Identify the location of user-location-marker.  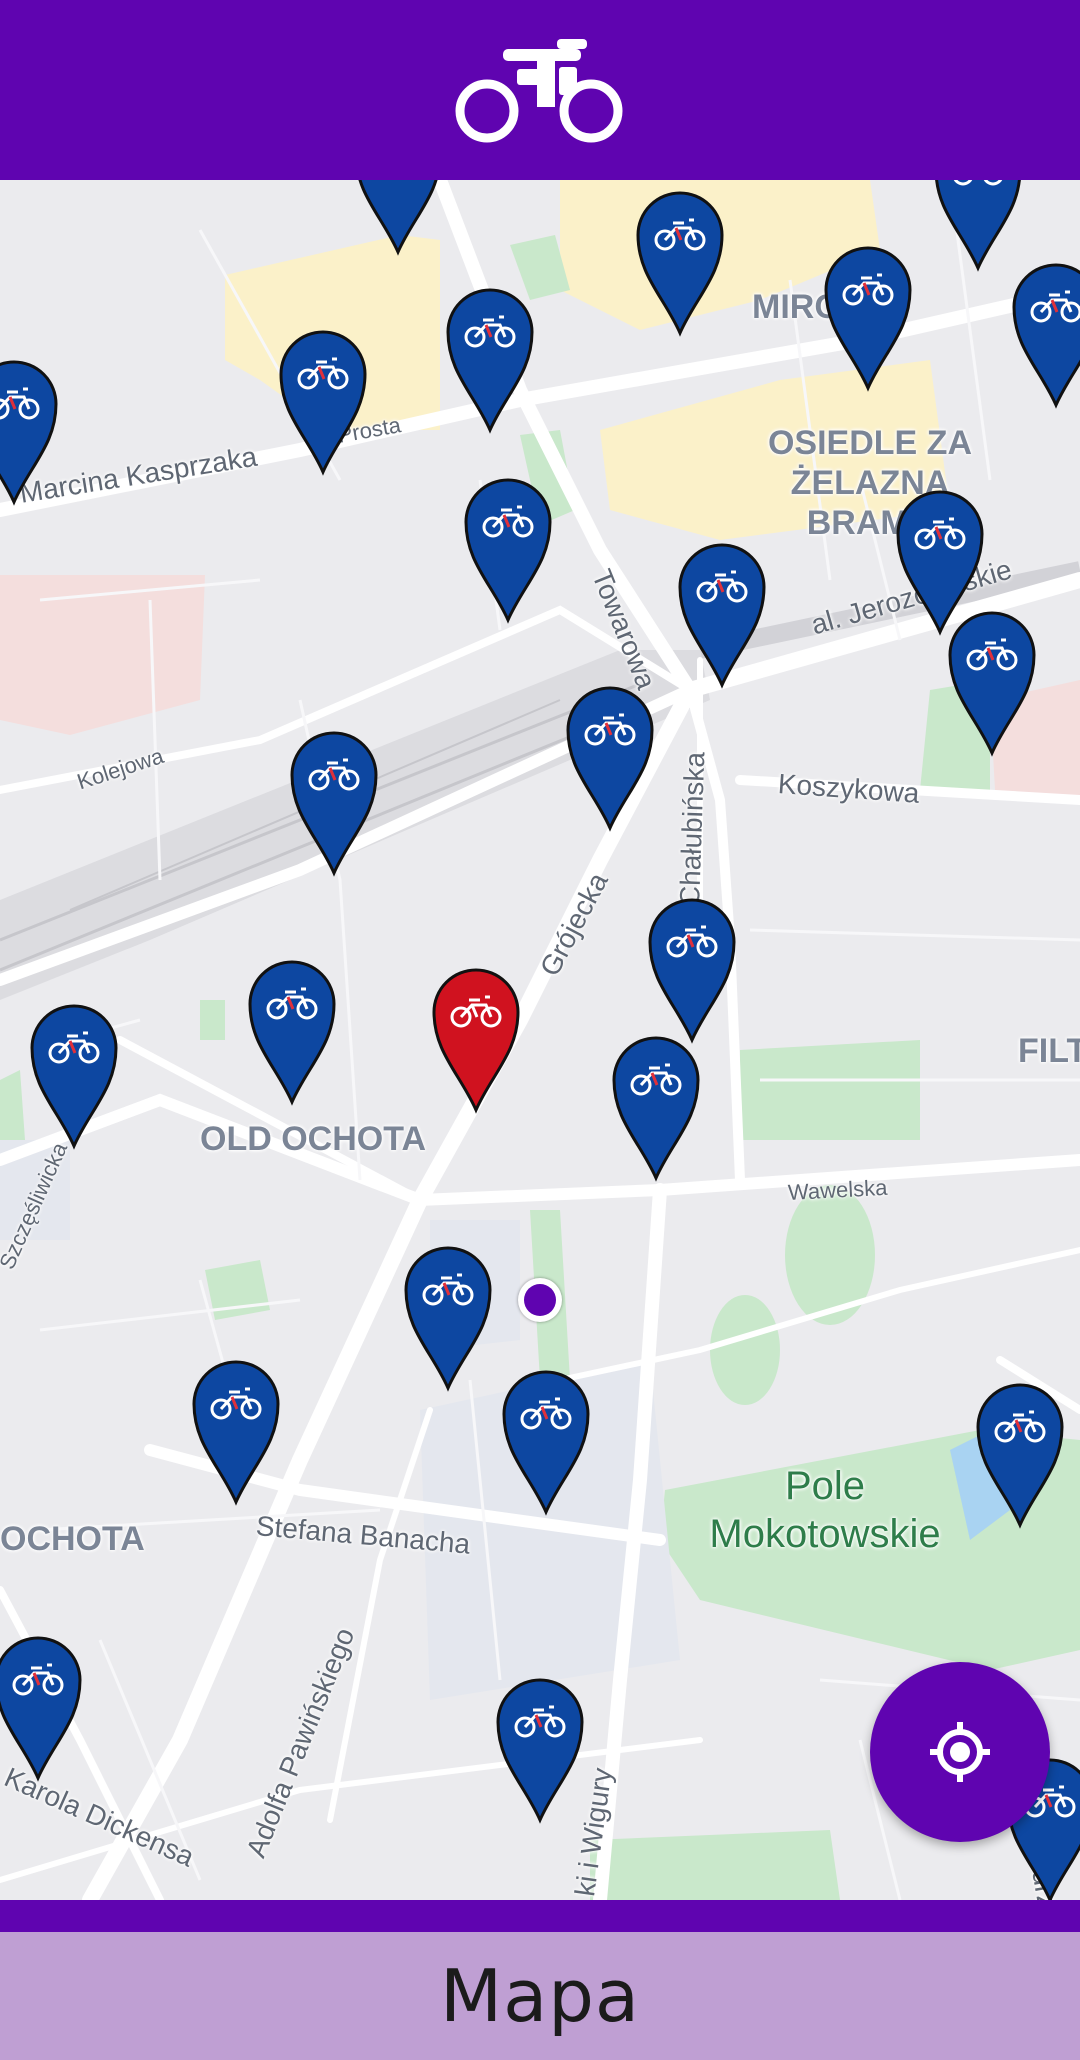
(540, 1300).